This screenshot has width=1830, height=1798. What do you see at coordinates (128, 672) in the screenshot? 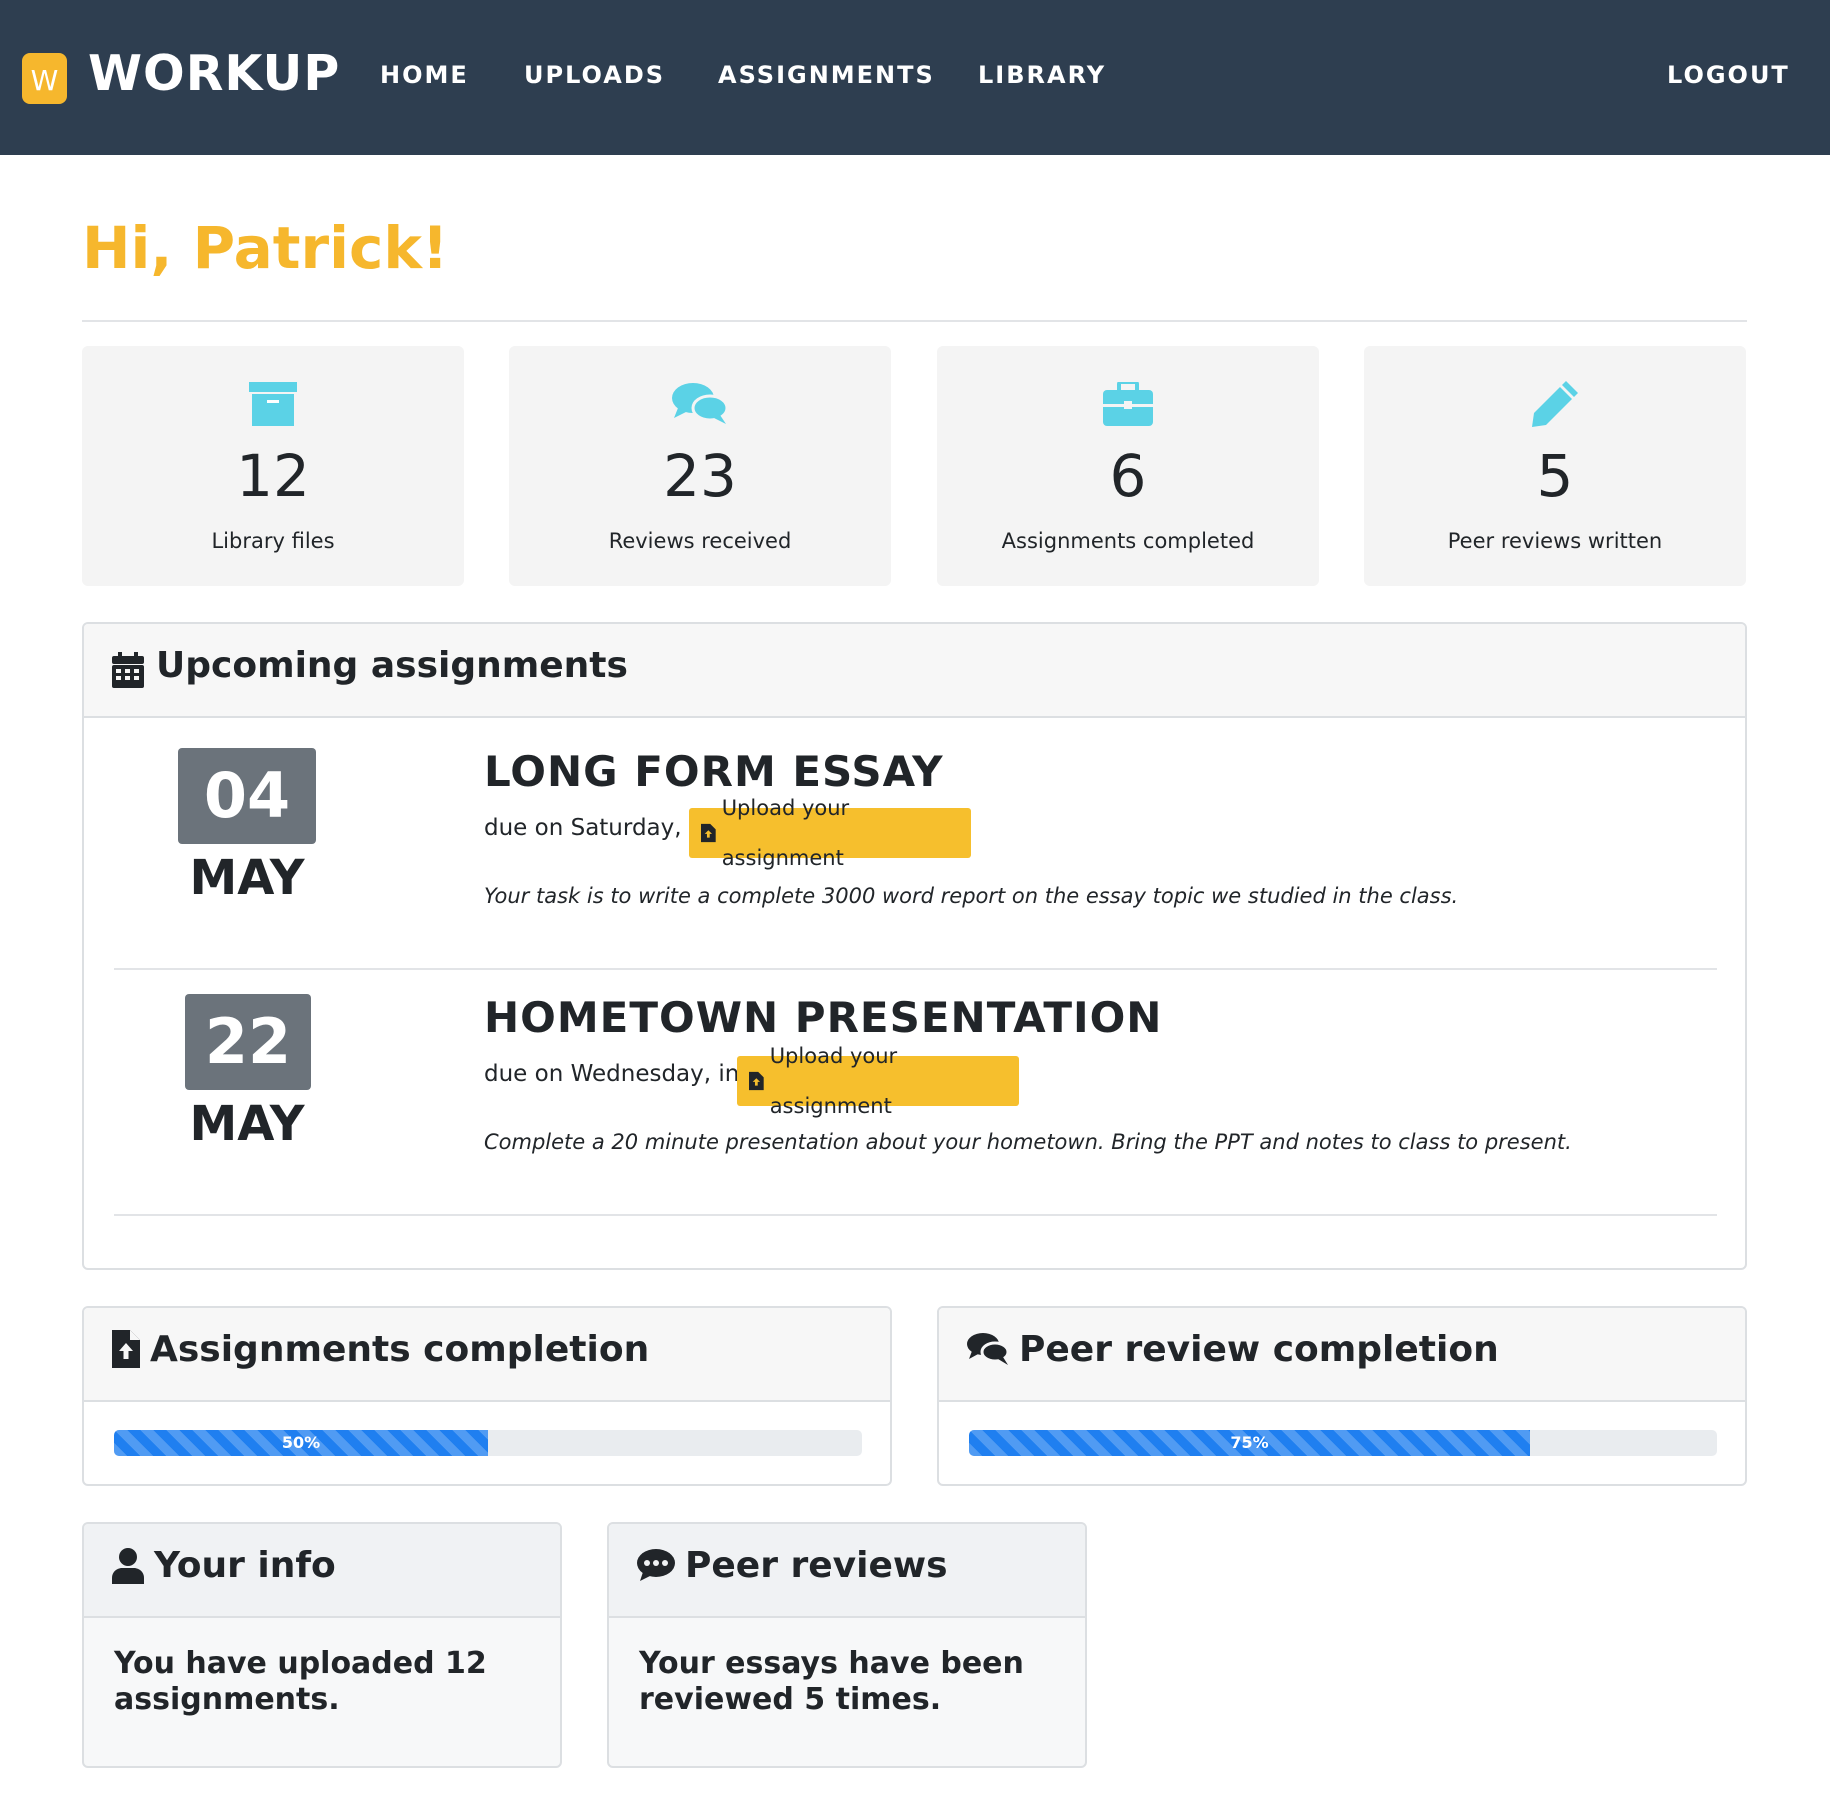
I see `calendar-icon` at bounding box center [128, 672].